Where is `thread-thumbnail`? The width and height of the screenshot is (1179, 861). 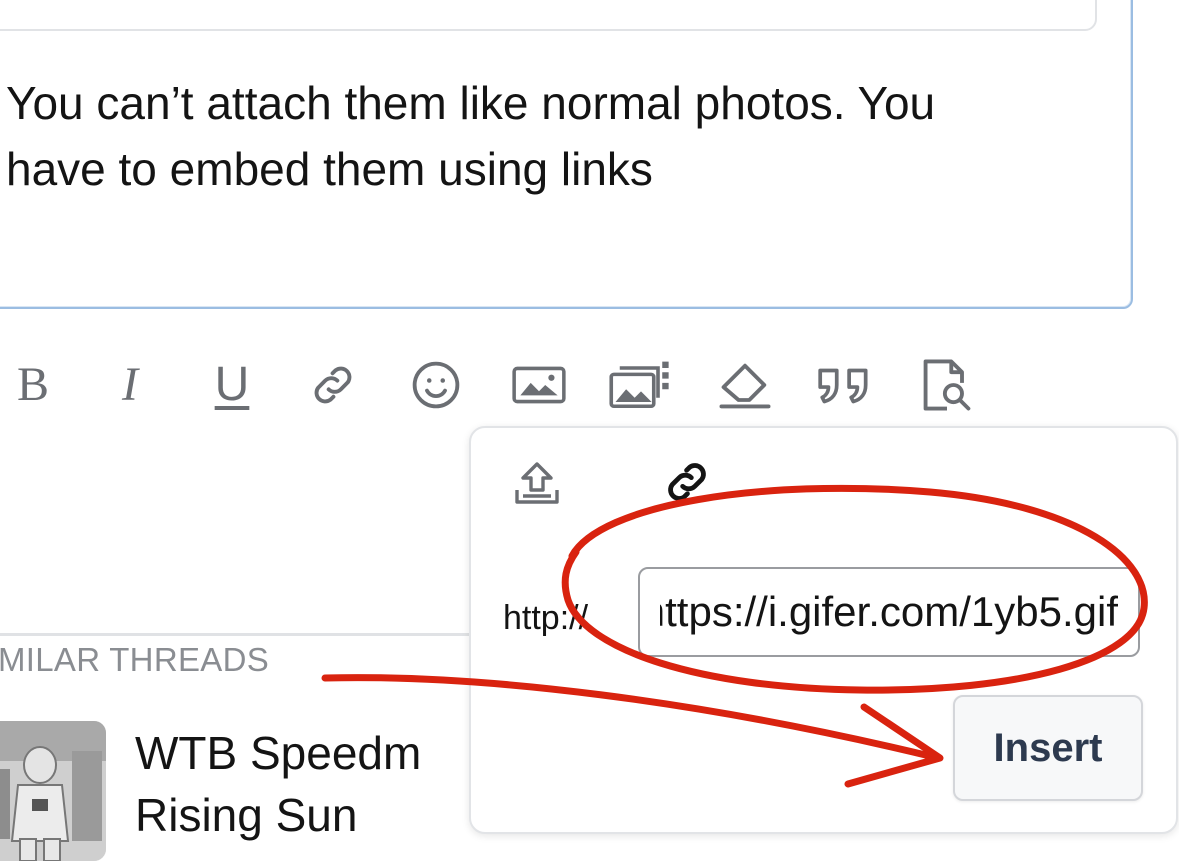
thread-thumbnail is located at coordinates (53, 791).